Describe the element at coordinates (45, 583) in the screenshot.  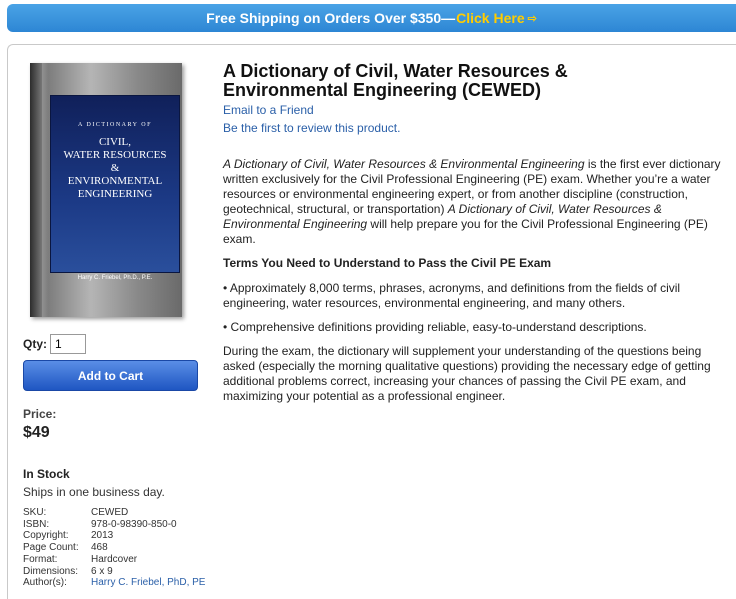
I see `spec-key: Author(s):` at that location.